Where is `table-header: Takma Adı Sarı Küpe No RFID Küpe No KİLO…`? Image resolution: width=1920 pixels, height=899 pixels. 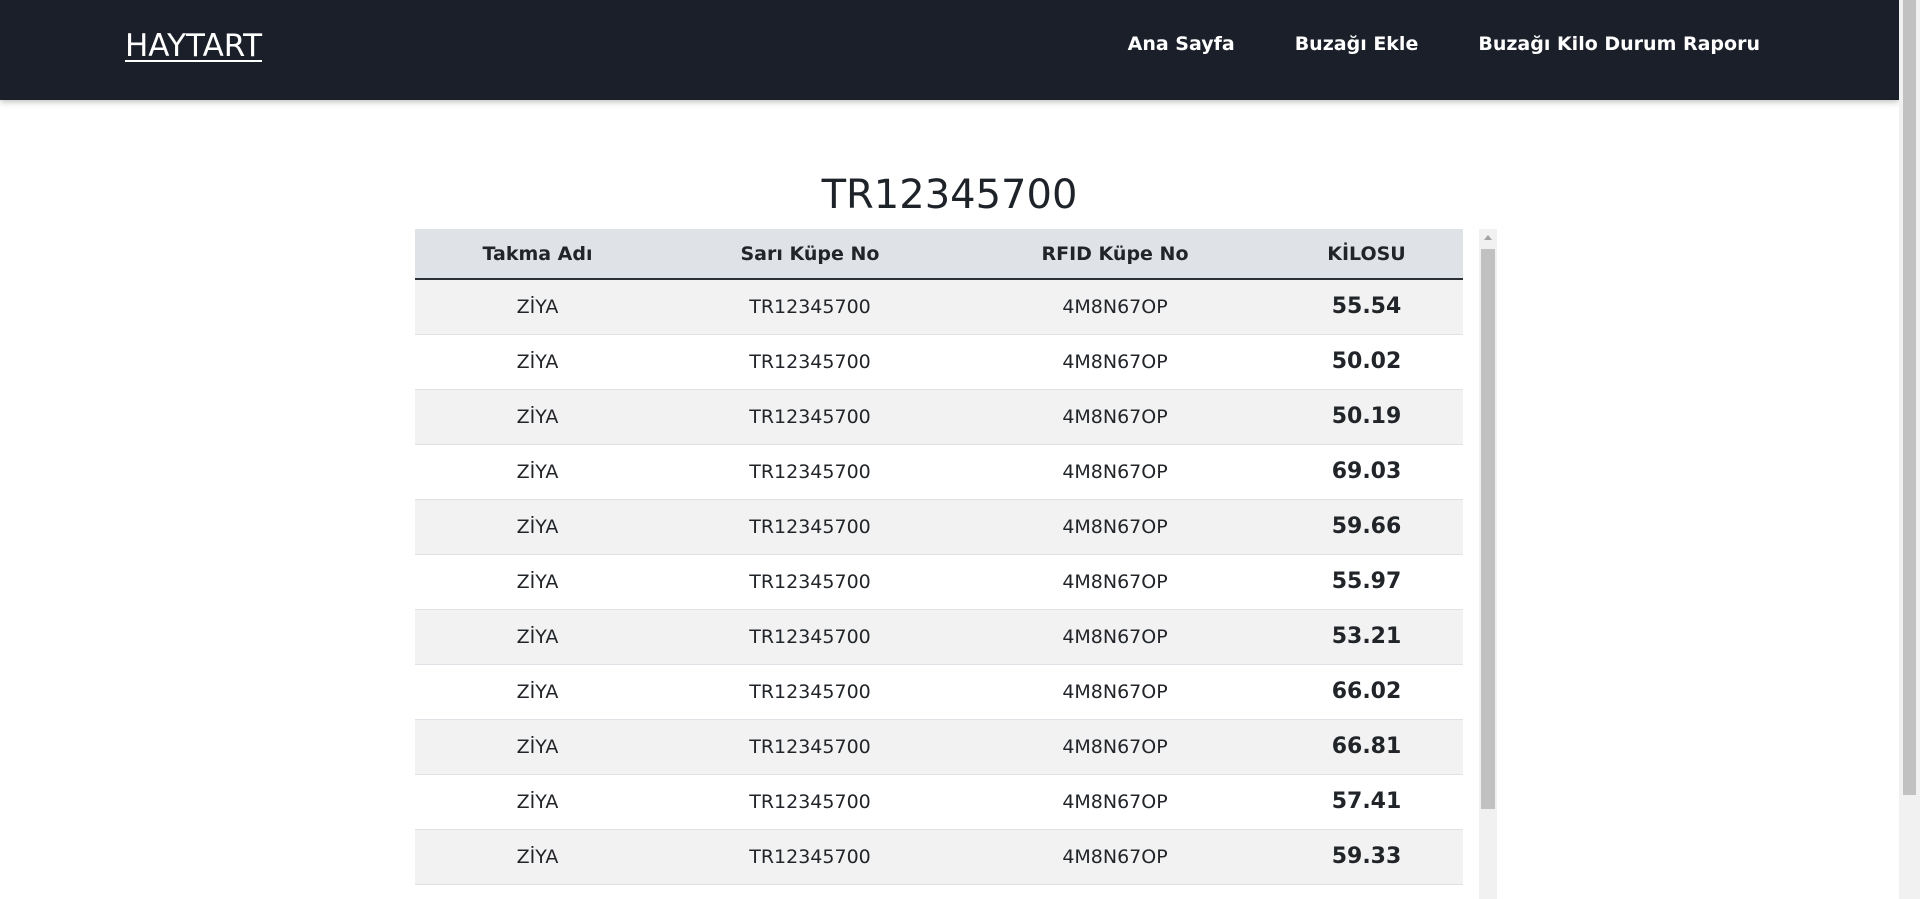
table-header: Takma Adı Sarı Küpe No RFID Küpe No KİLO… is located at coordinates (939, 254).